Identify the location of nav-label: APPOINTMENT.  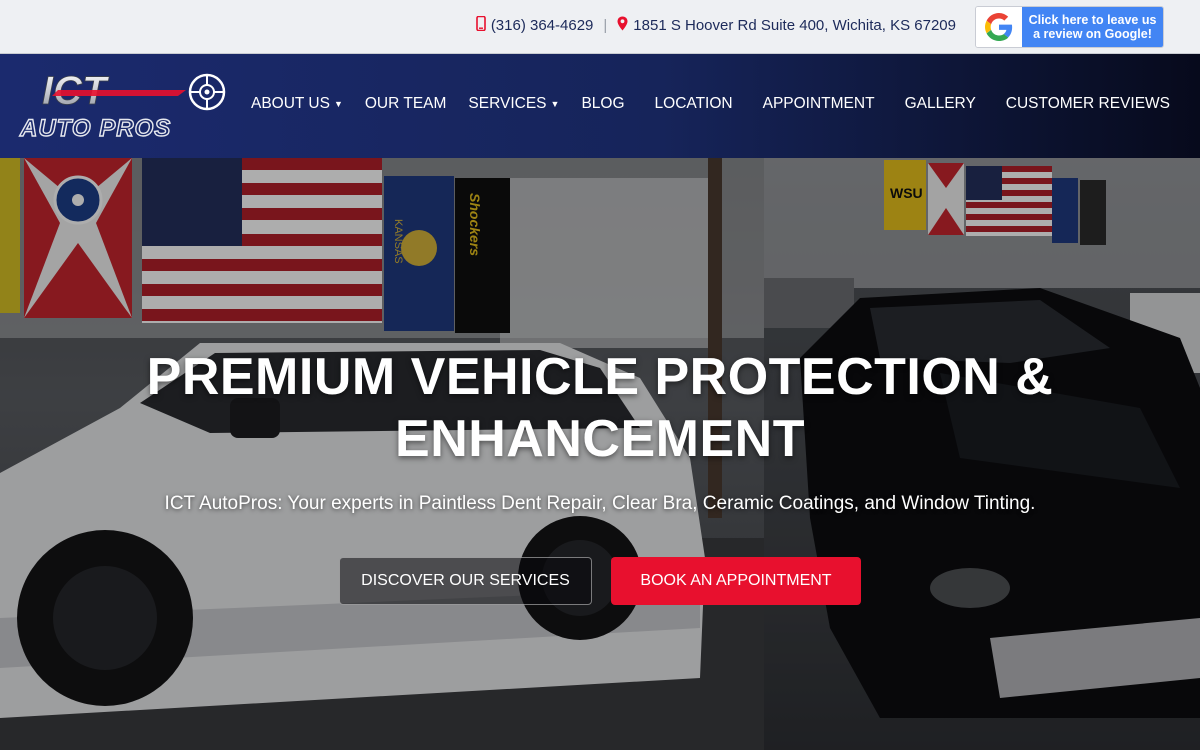
(818, 103).